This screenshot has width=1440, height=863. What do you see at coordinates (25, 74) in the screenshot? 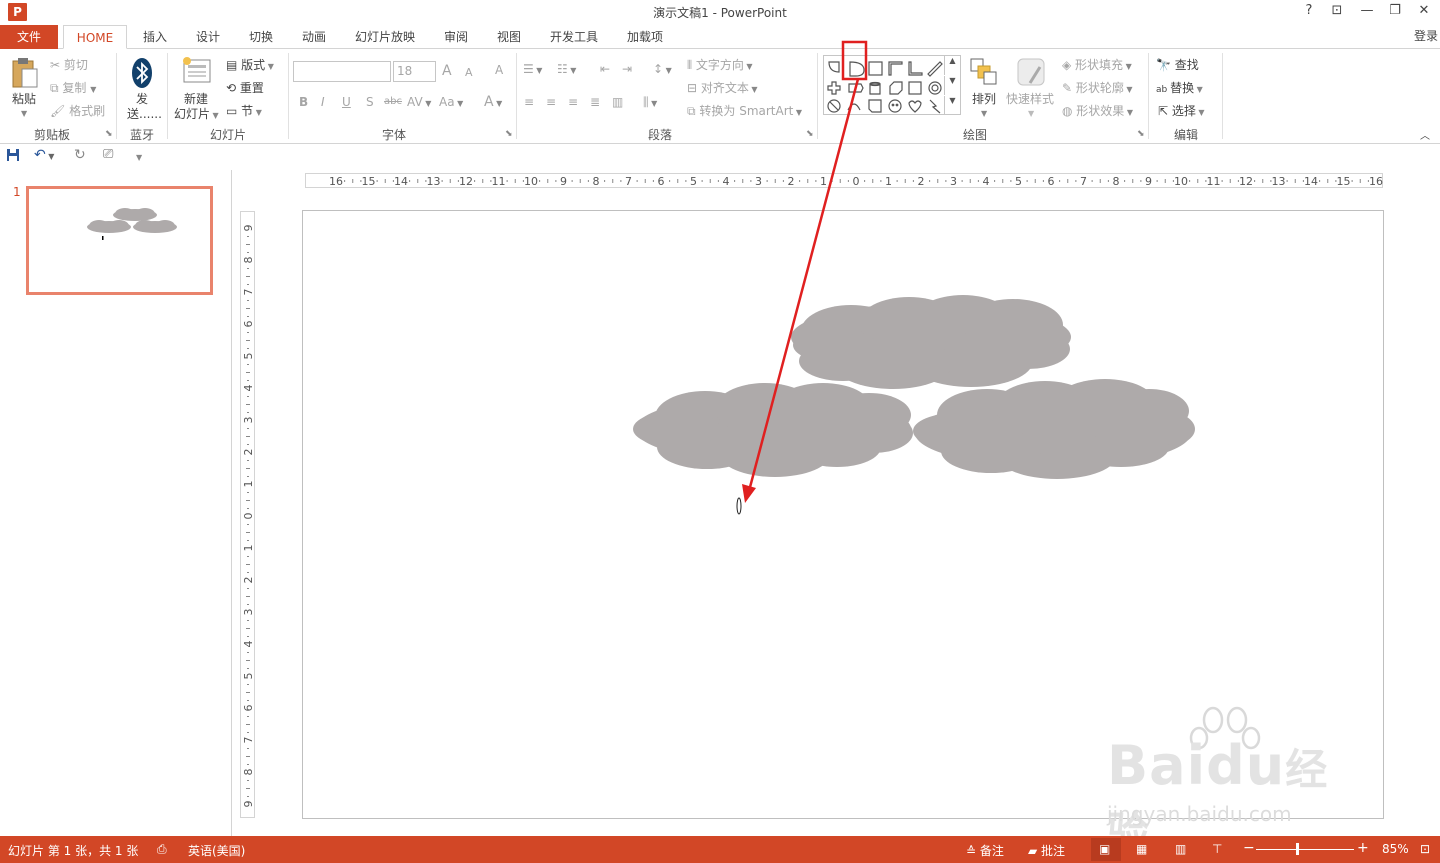
I see `paste-icon` at bounding box center [25, 74].